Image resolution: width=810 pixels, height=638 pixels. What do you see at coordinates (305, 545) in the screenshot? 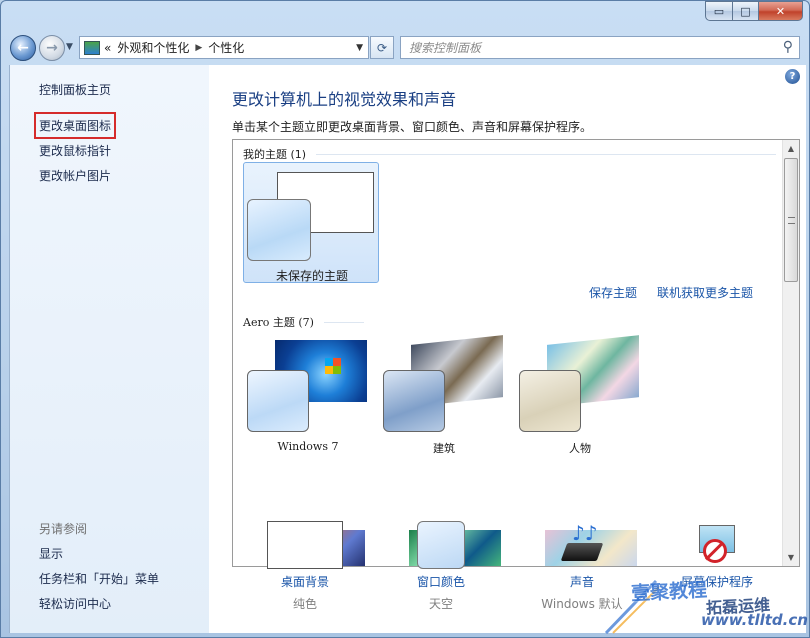
I see `desktop-background-thumbnail` at bounding box center [305, 545].